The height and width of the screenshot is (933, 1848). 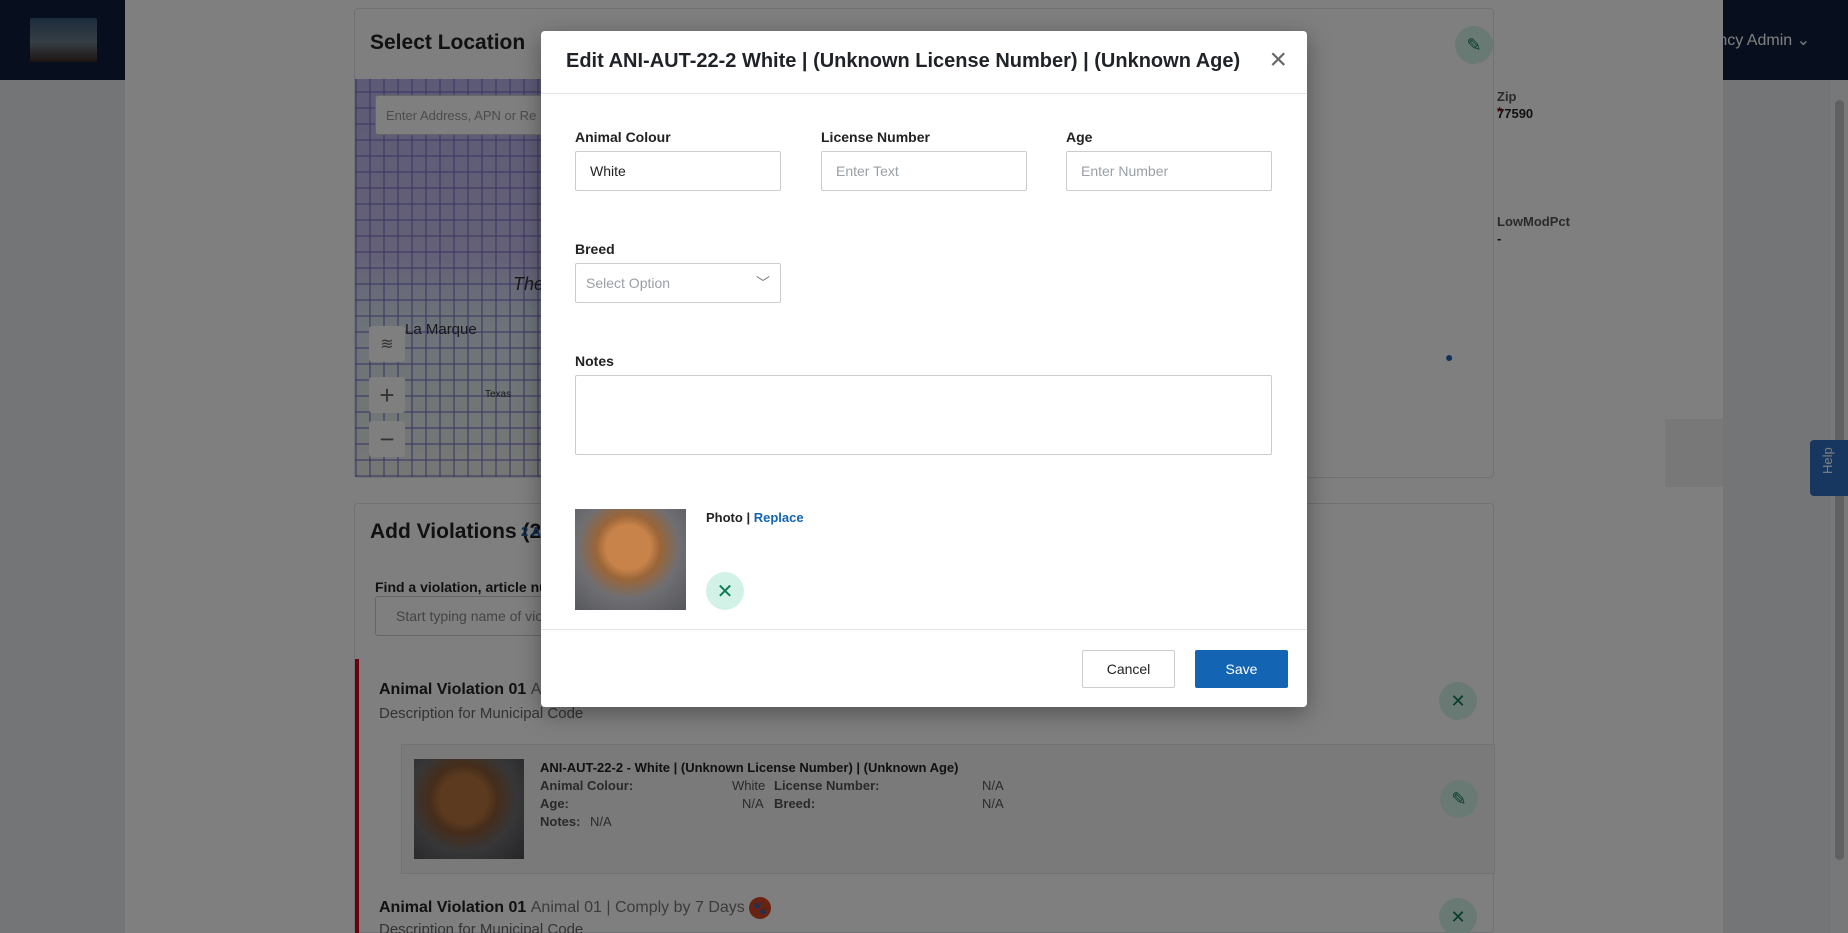 I want to click on age-label: Age, so click(x=1079, y=137).